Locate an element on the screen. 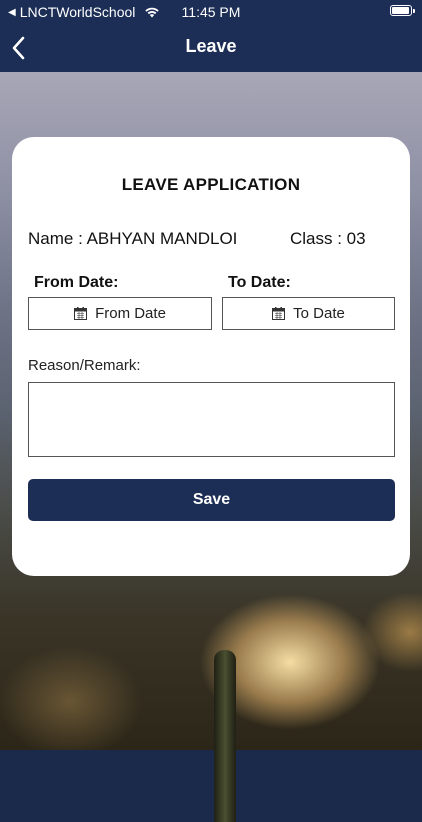  reason-label: Reason/Remark: is located at coordinates (84, 365).